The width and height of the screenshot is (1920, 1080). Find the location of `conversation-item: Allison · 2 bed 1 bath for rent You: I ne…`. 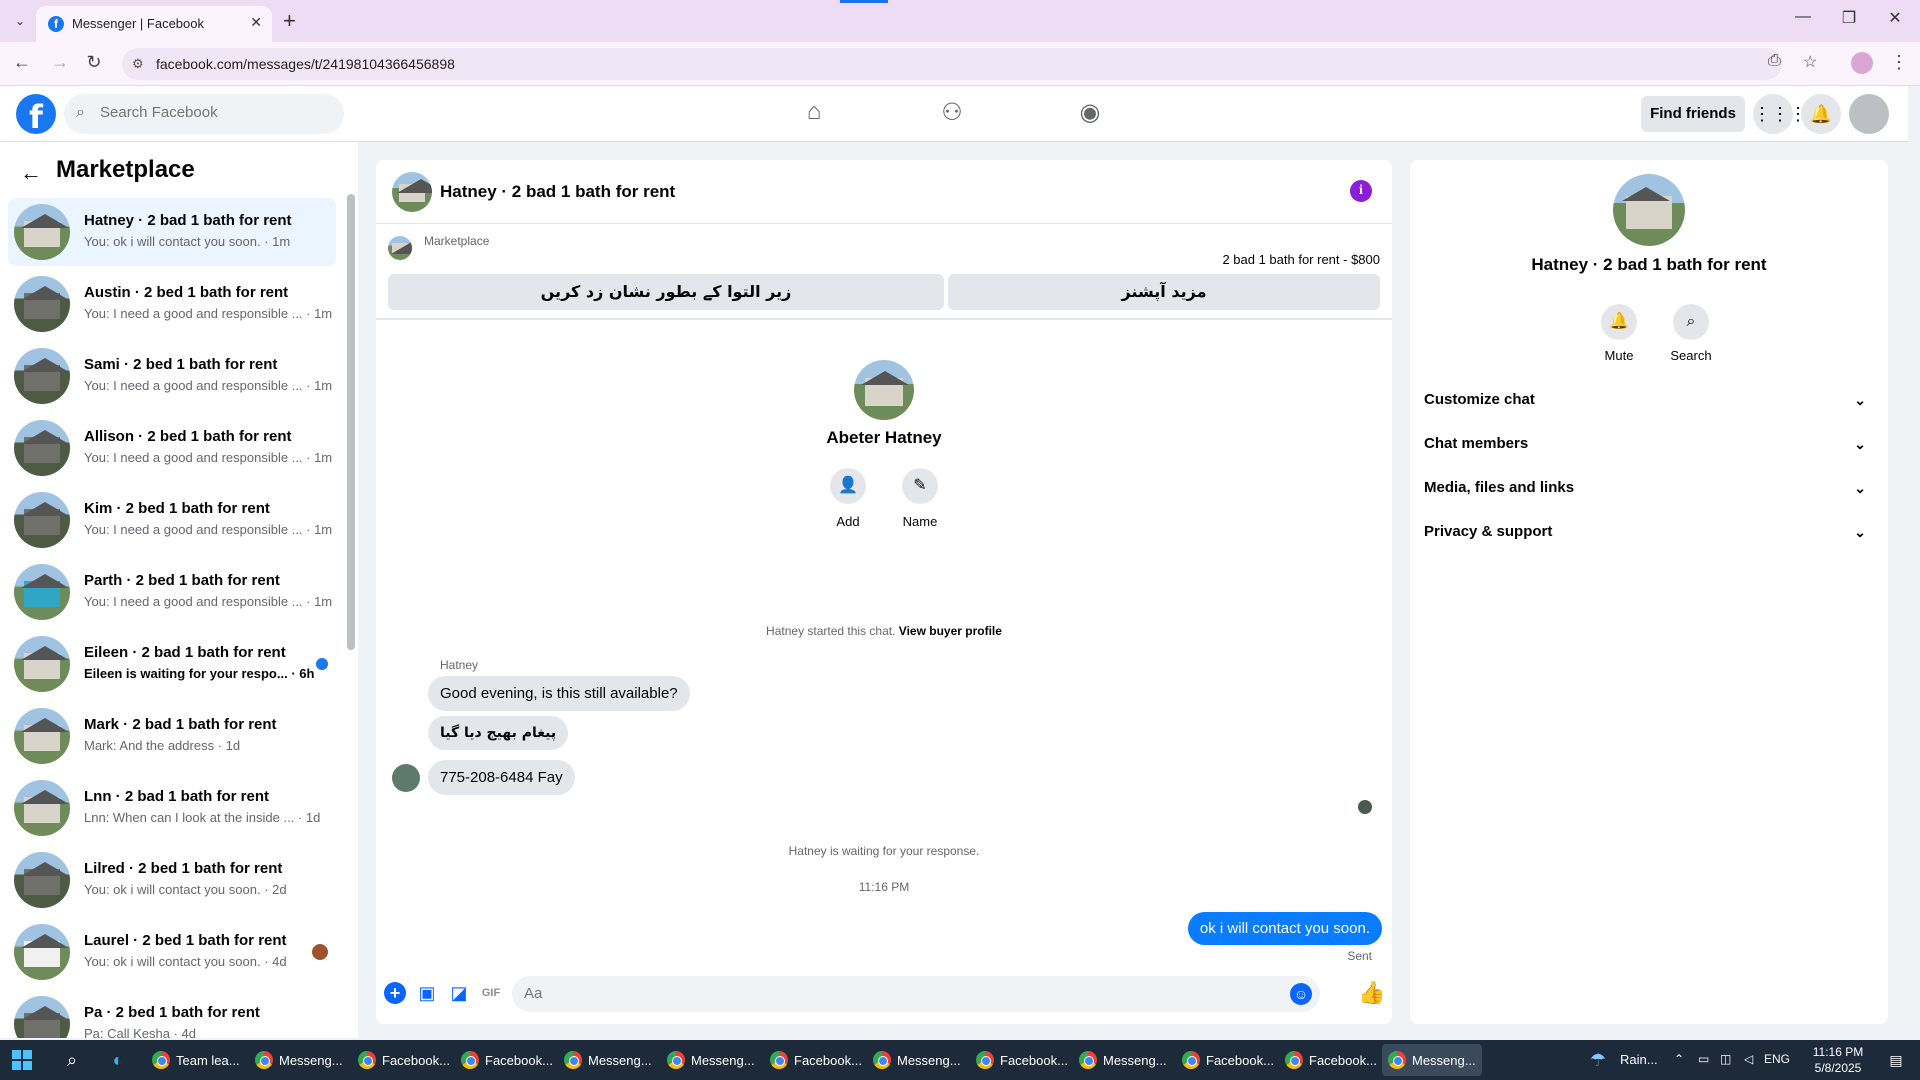

conversation-item: Allison · 2 bed 1 bath for rent You: I ne… is located at coordinates (172, 448).